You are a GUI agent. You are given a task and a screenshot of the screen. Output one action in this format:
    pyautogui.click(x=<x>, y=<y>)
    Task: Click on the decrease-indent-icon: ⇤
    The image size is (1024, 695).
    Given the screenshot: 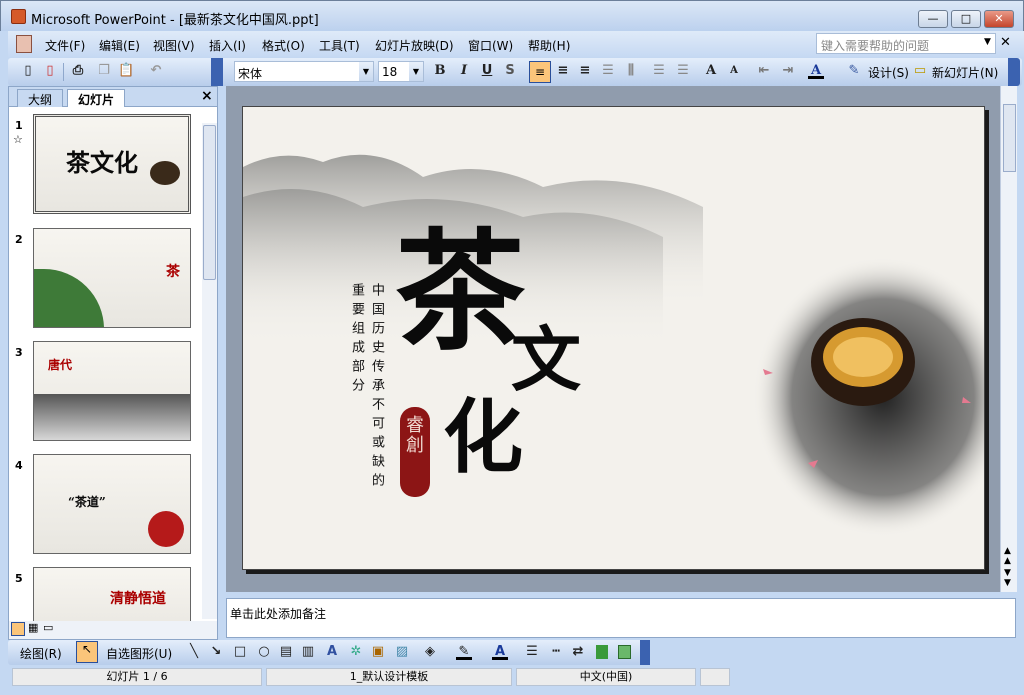 What is the action you would take?
    pyautogui.click(x=764, y=71)
    